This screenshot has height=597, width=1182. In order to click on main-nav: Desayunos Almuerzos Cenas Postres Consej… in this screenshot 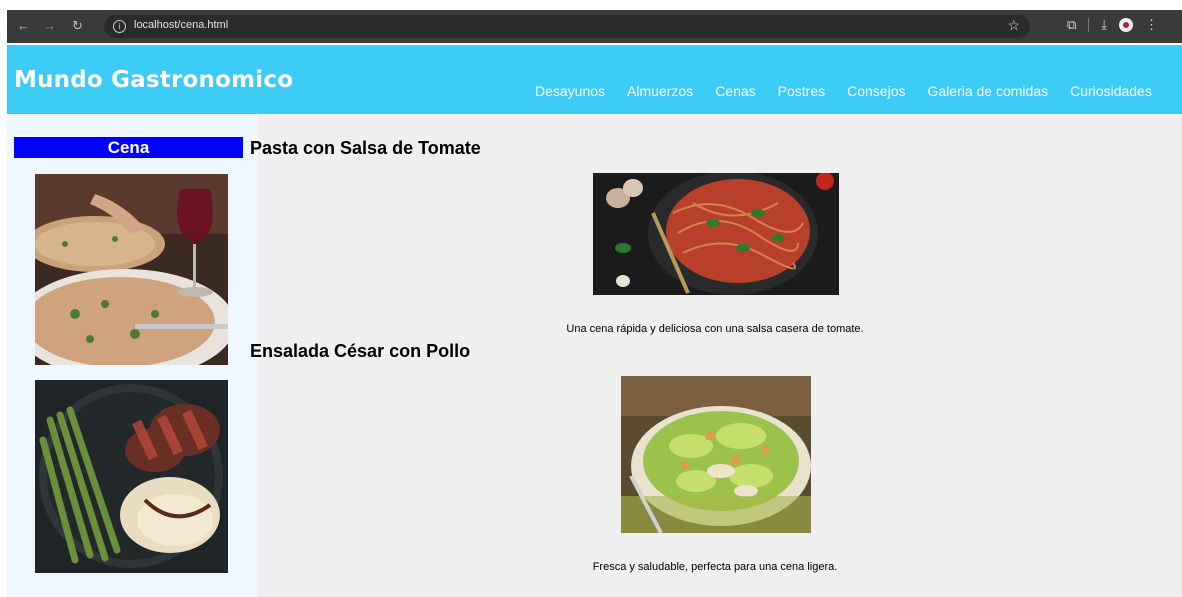, I will do `click(843, 91)`.